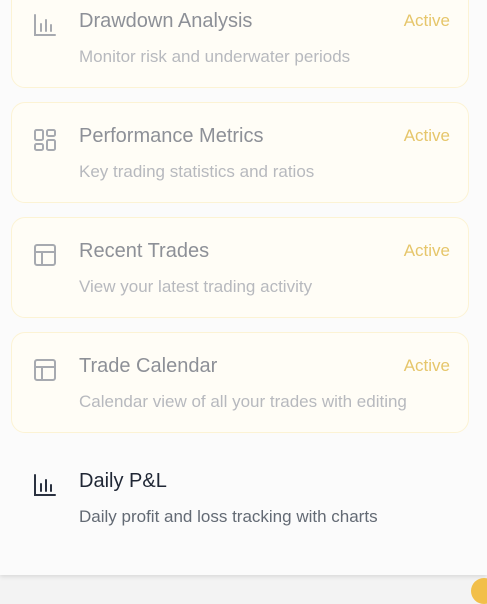  What do you see at coordinates (197, 171) in the screenshot?
I see `widget-description: Key trading statistics and ratios` at bounding box center [197, 171].